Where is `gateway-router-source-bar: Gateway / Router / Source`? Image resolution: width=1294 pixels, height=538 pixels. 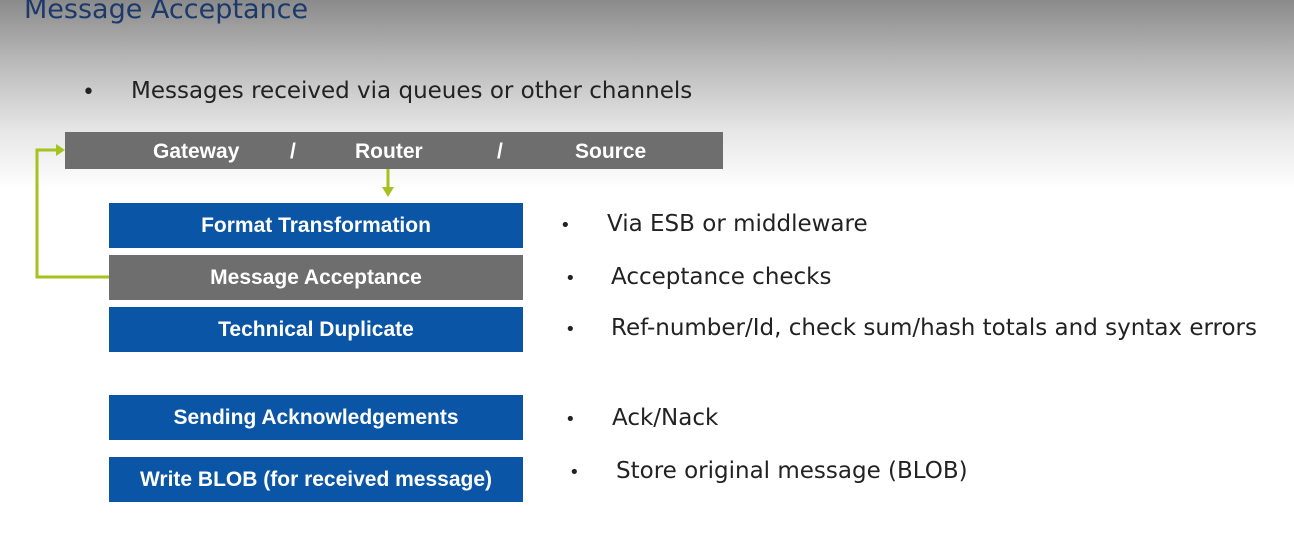
gateway-router-source-bar: Gateway / Router / Source is located at coordinates (394, 150).